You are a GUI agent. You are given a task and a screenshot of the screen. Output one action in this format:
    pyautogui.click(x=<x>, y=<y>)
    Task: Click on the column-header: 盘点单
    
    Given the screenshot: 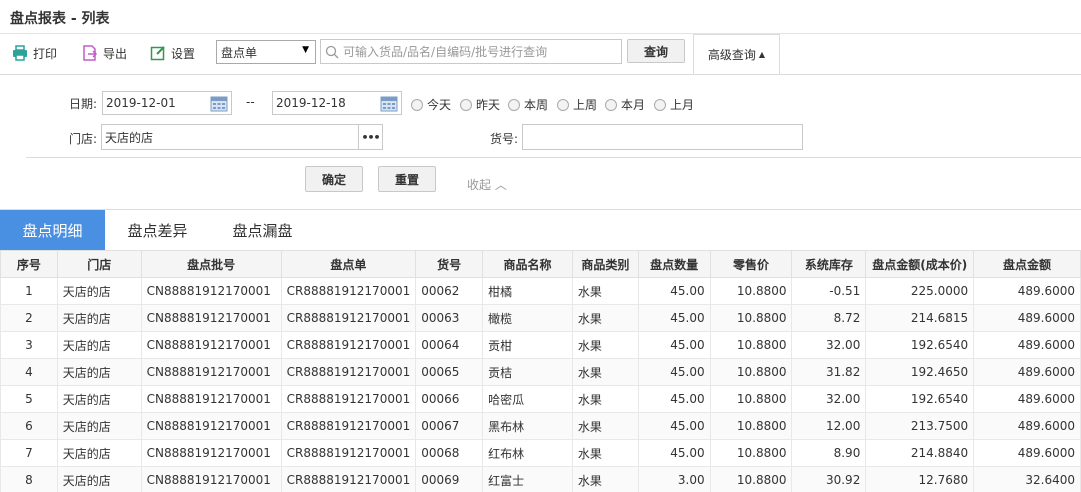 What is the action you would take?
    pyautogui.click(x=348, y=264)
    